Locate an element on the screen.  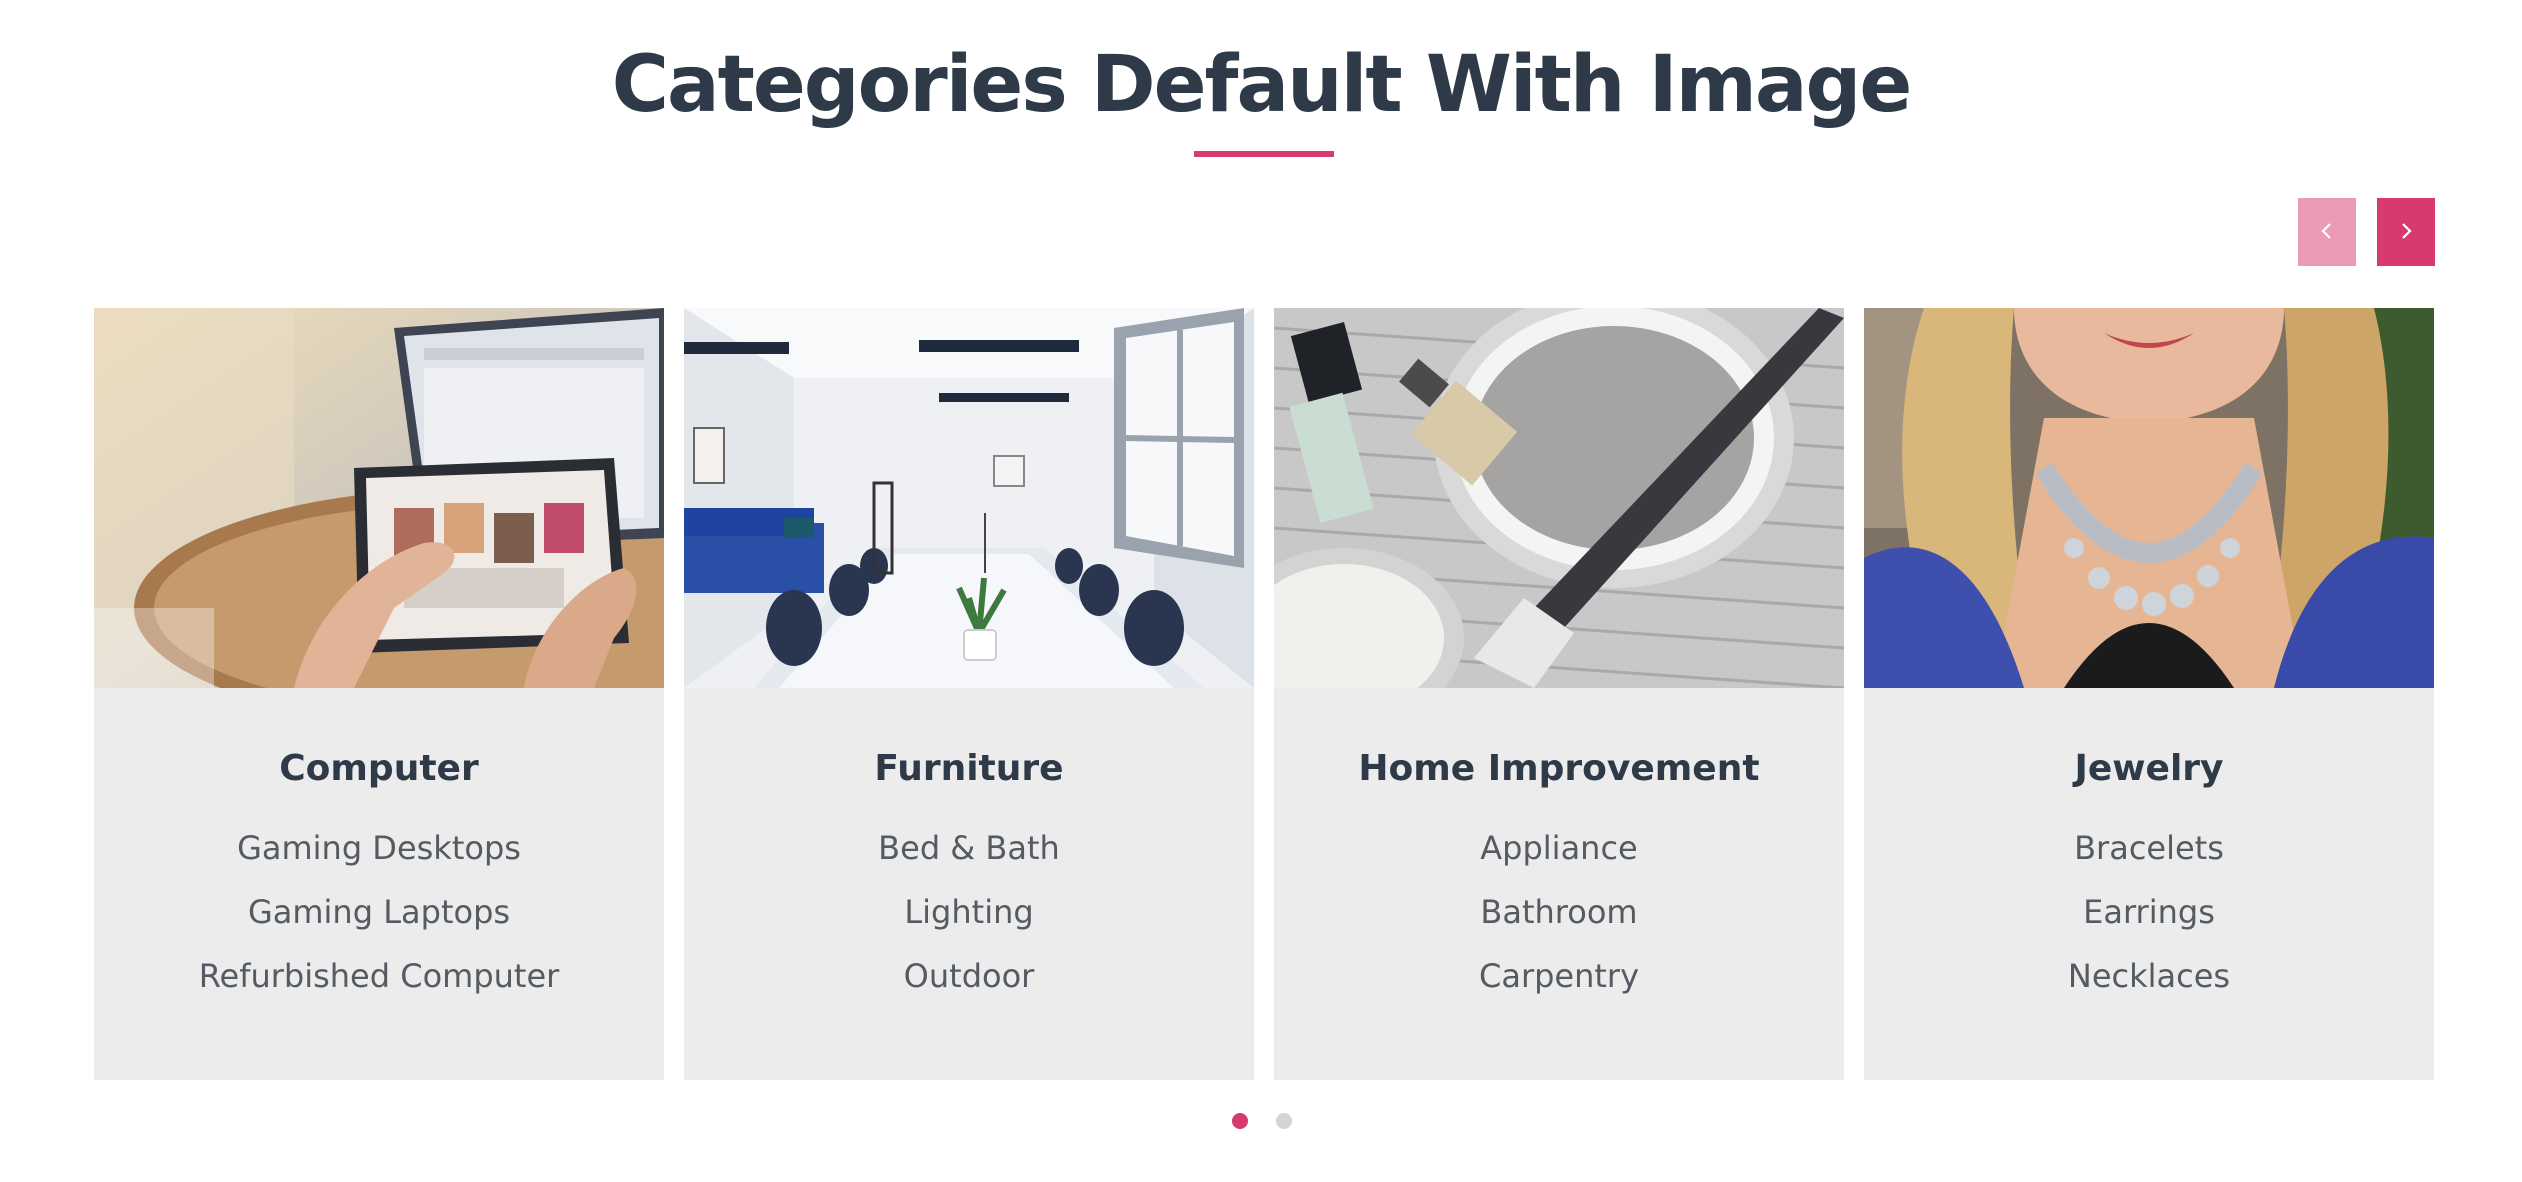
pagination-dot is located at coordinates (1284, 1121).